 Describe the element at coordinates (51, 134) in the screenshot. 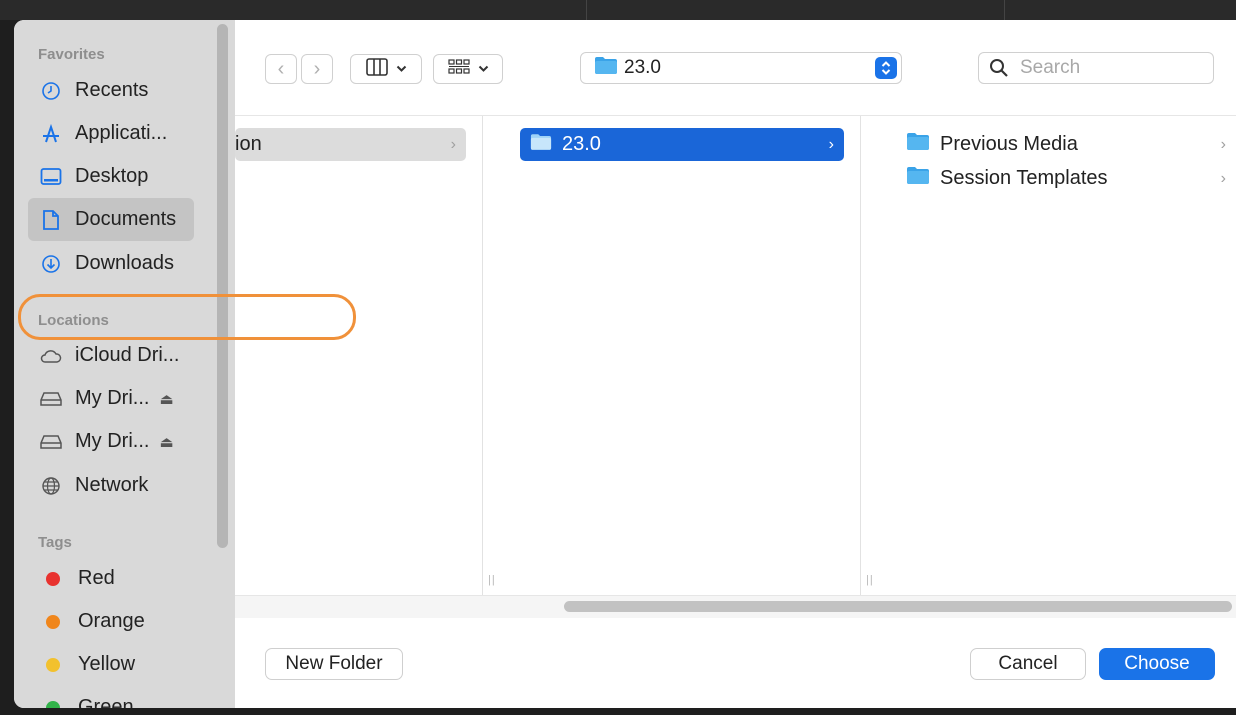

I see `applications-icon` at that location.